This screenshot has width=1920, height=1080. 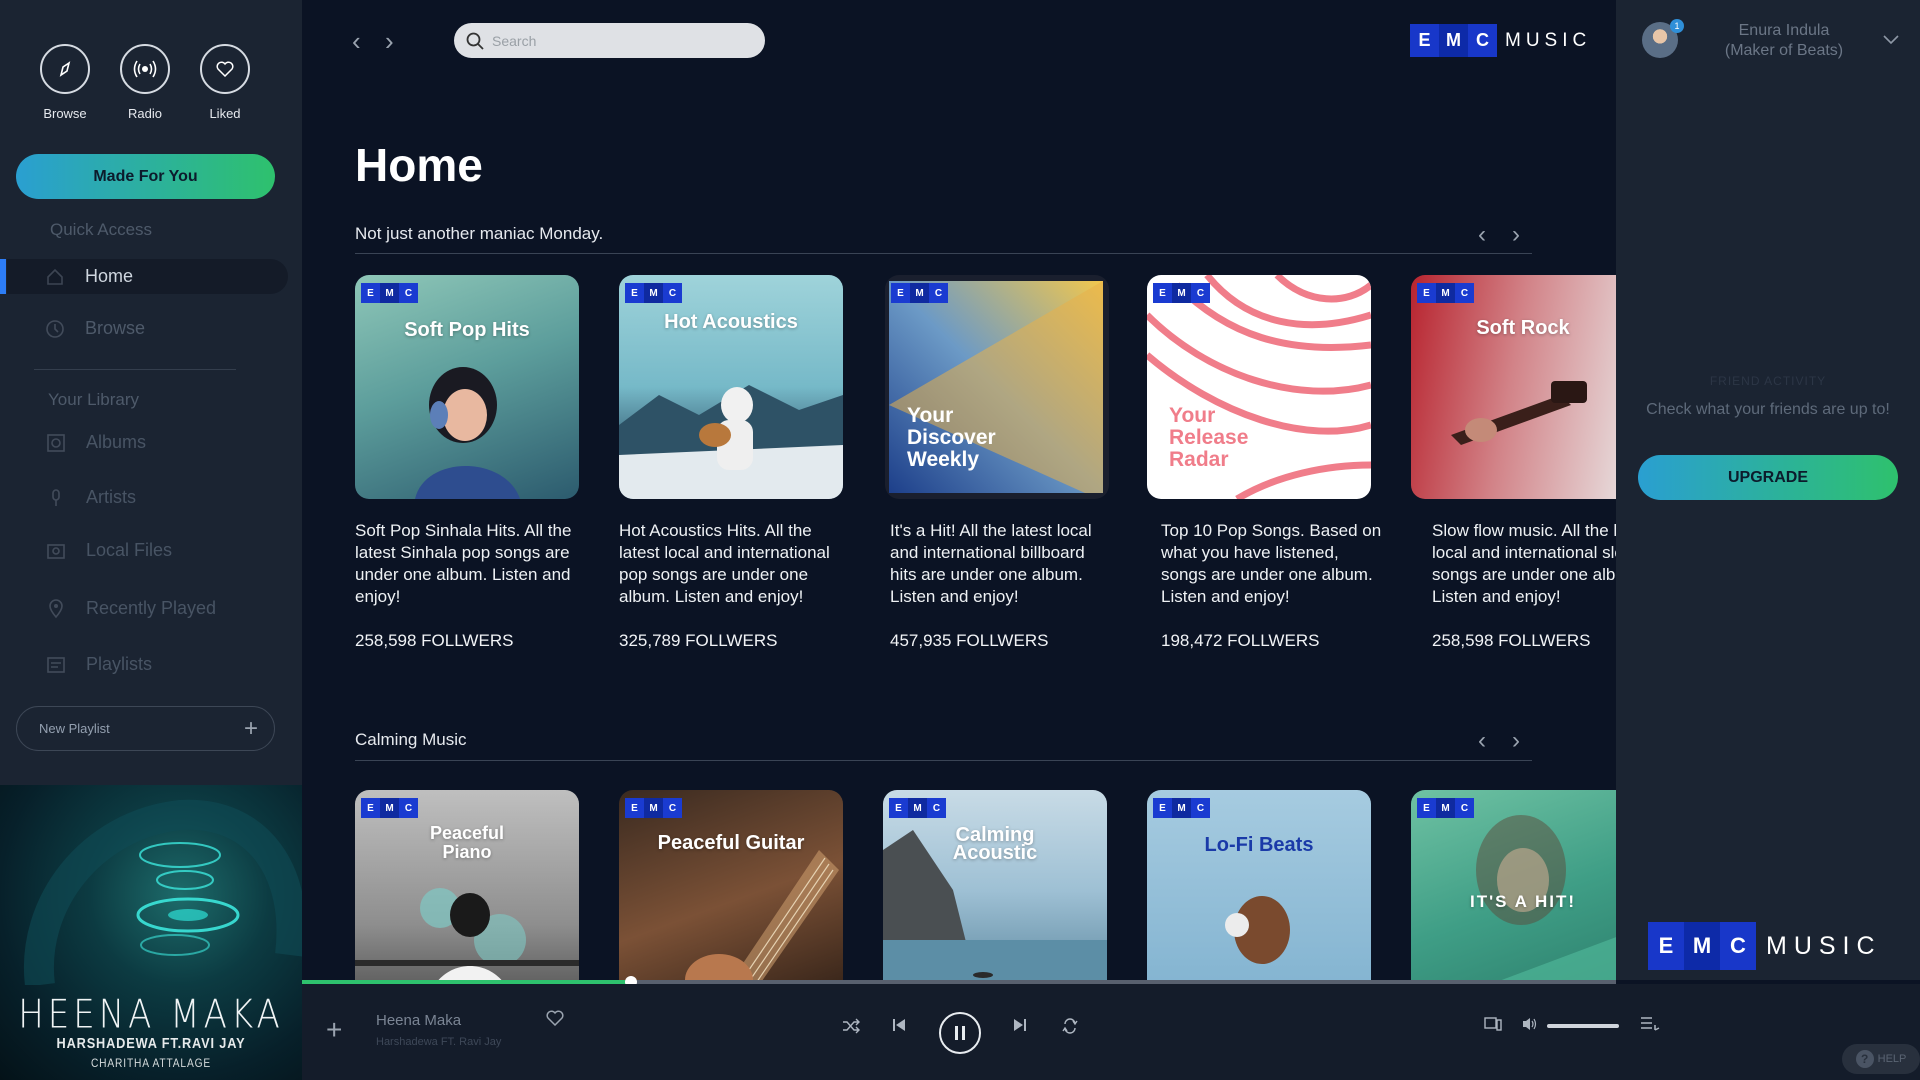 What do you see at coordinates (731, 843) in the screenshot?
I see `card-cover-title: Peaceful Guitar` at bounding box center [731, 843].